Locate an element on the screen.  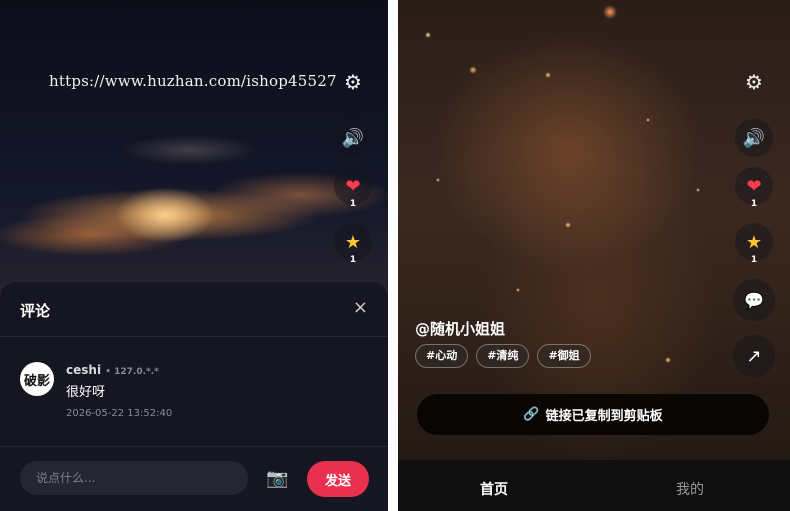
comment-ip: • 127.0.*.* is located at coordinates (132, 372).